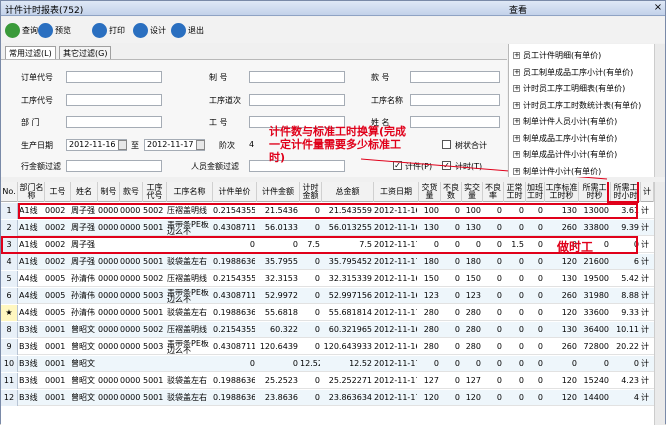 The width and height of the screenshot is (666, 425). What do you see at coordinates (565, 154) in the screenshot?
I see `report-item: + 制单成品计件小计(有单价)` at bounding box center [565, 154].